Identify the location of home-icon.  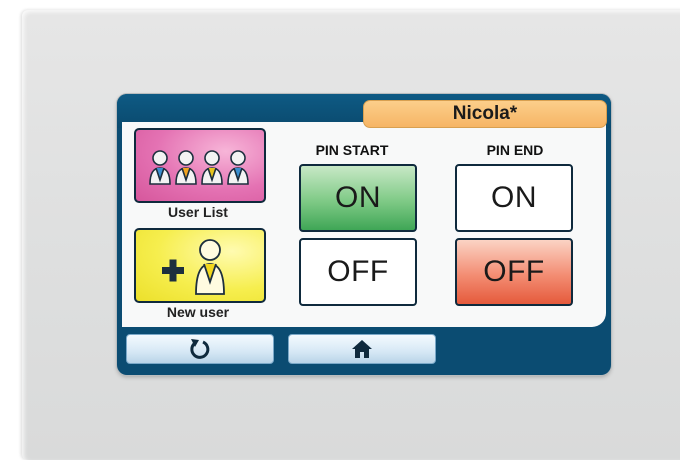
(362, 349).